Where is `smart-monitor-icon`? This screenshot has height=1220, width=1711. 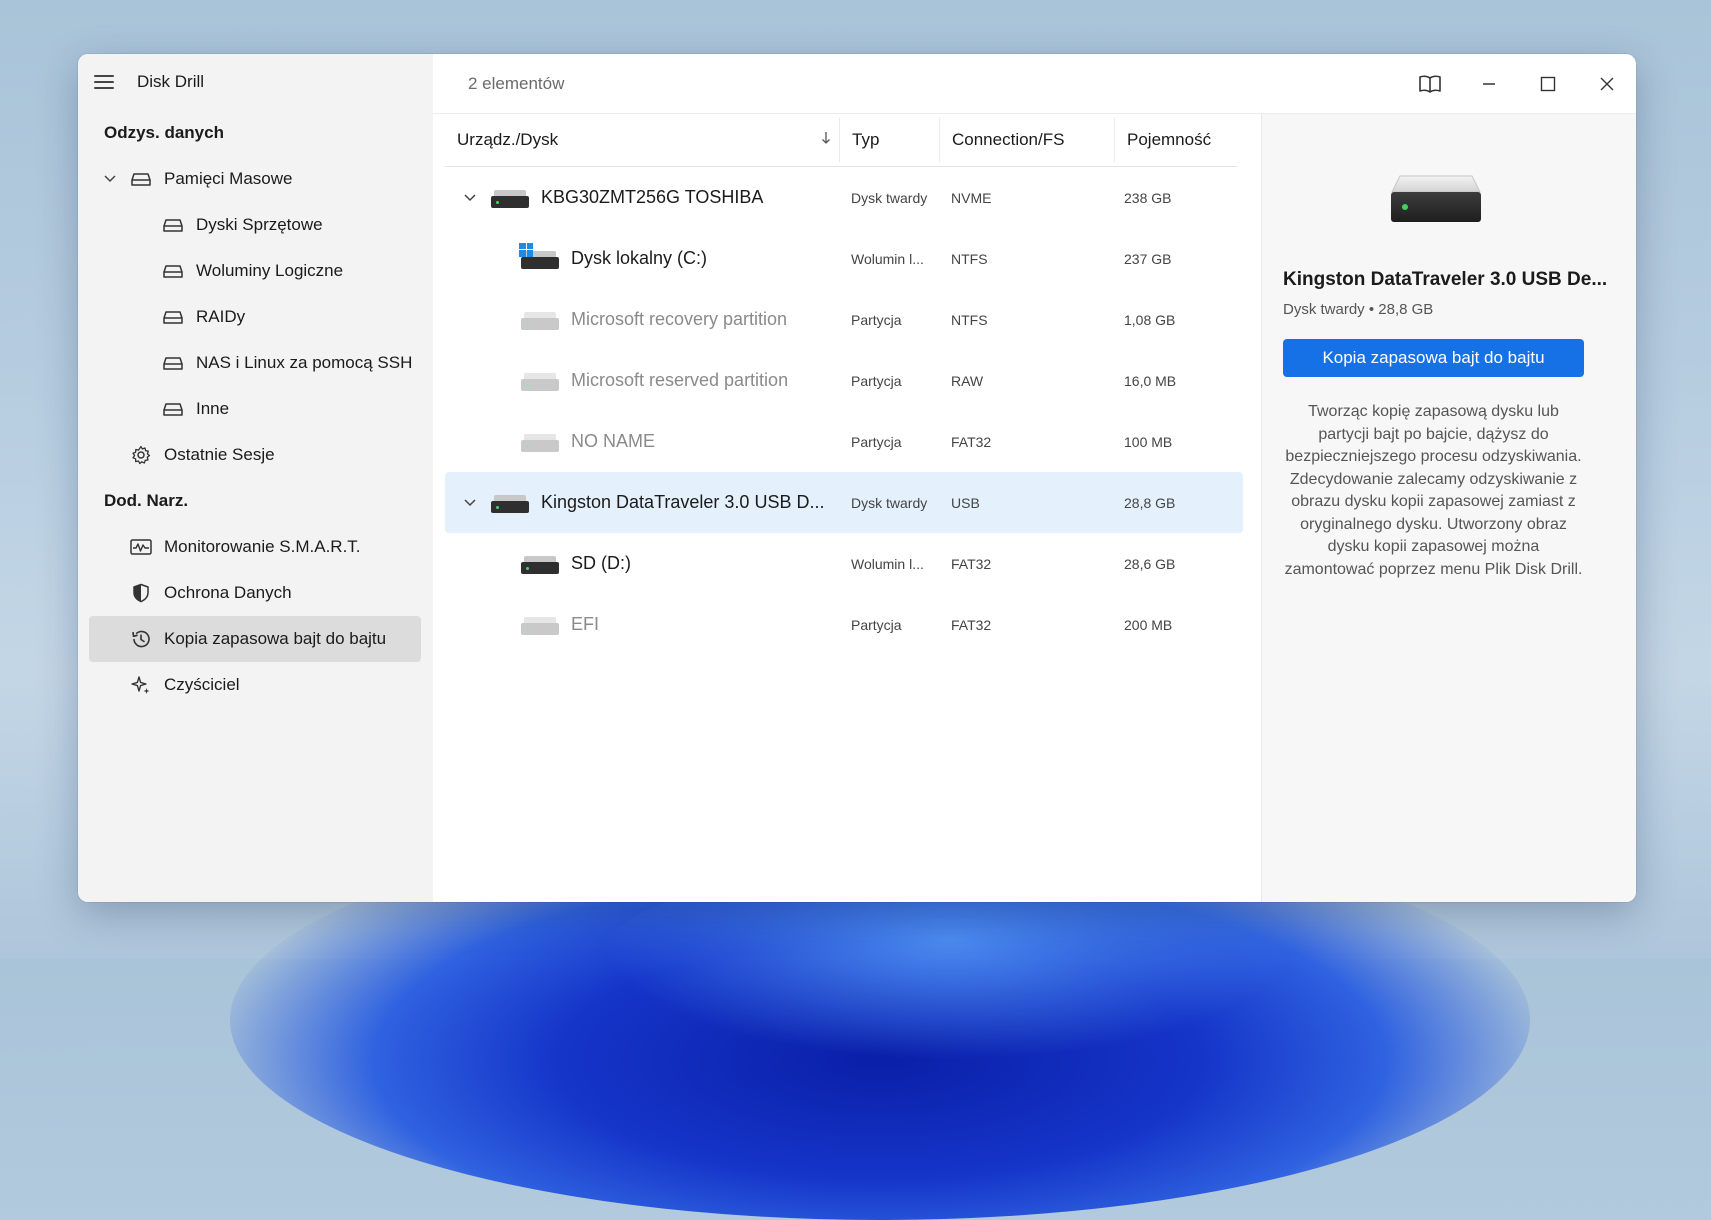 smart-monitor-icon is located at coordinates (141, 547).